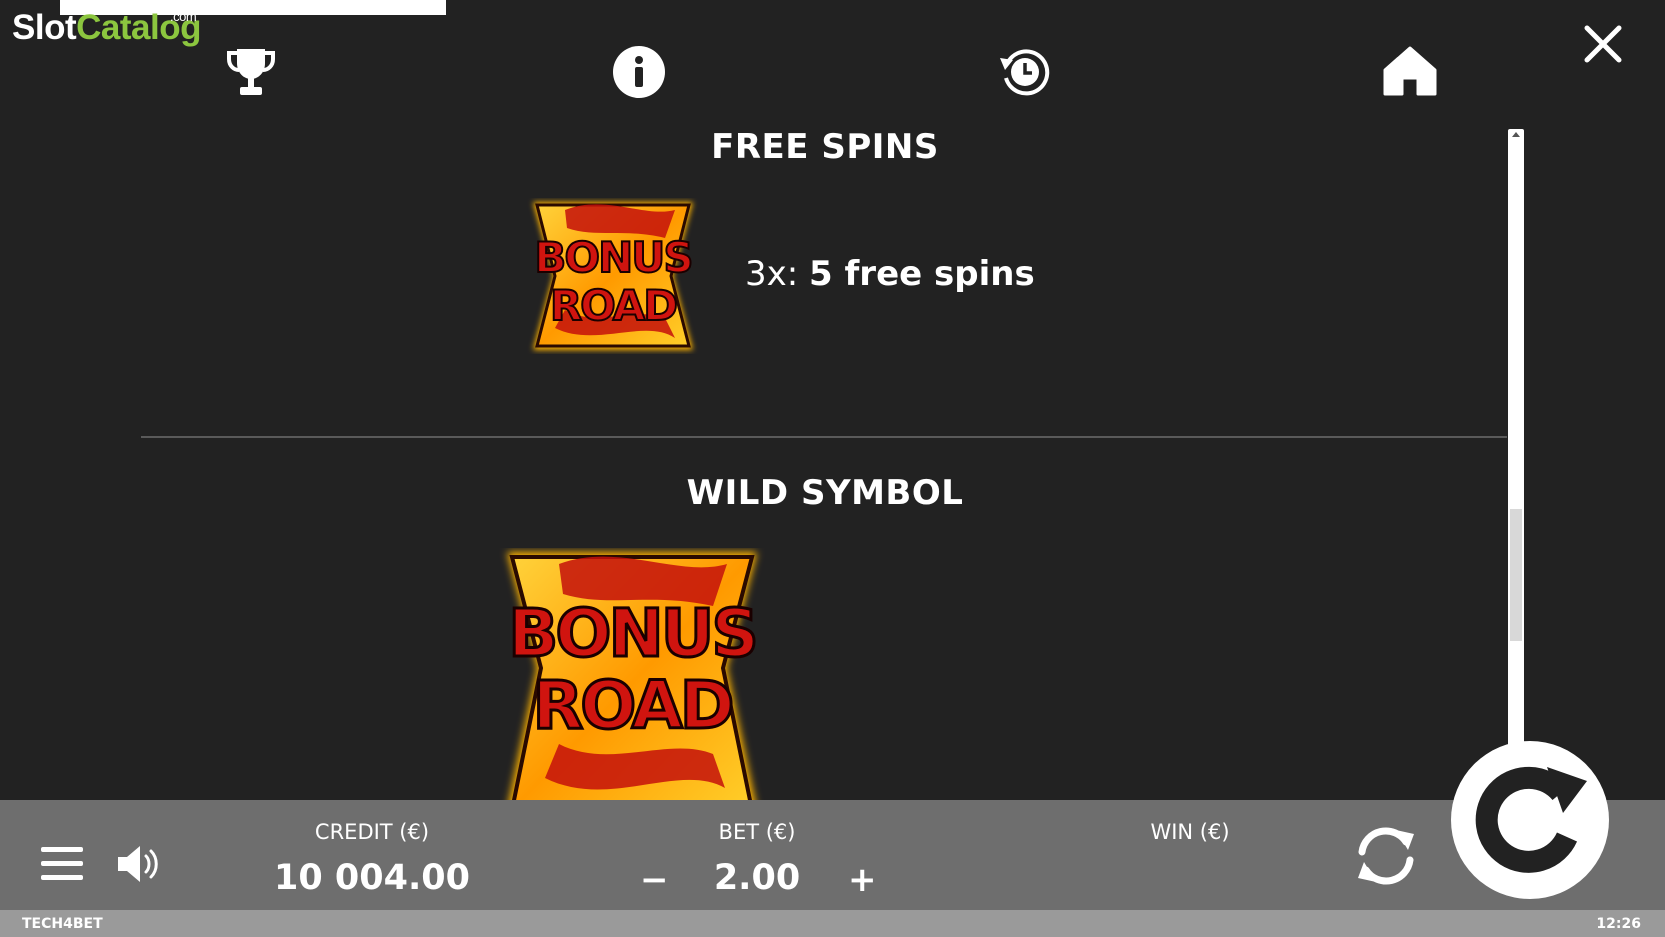 The width and height of the screenshot is (1665, 937). I want to click on spin-arrow-icon, so click(1531, 819).